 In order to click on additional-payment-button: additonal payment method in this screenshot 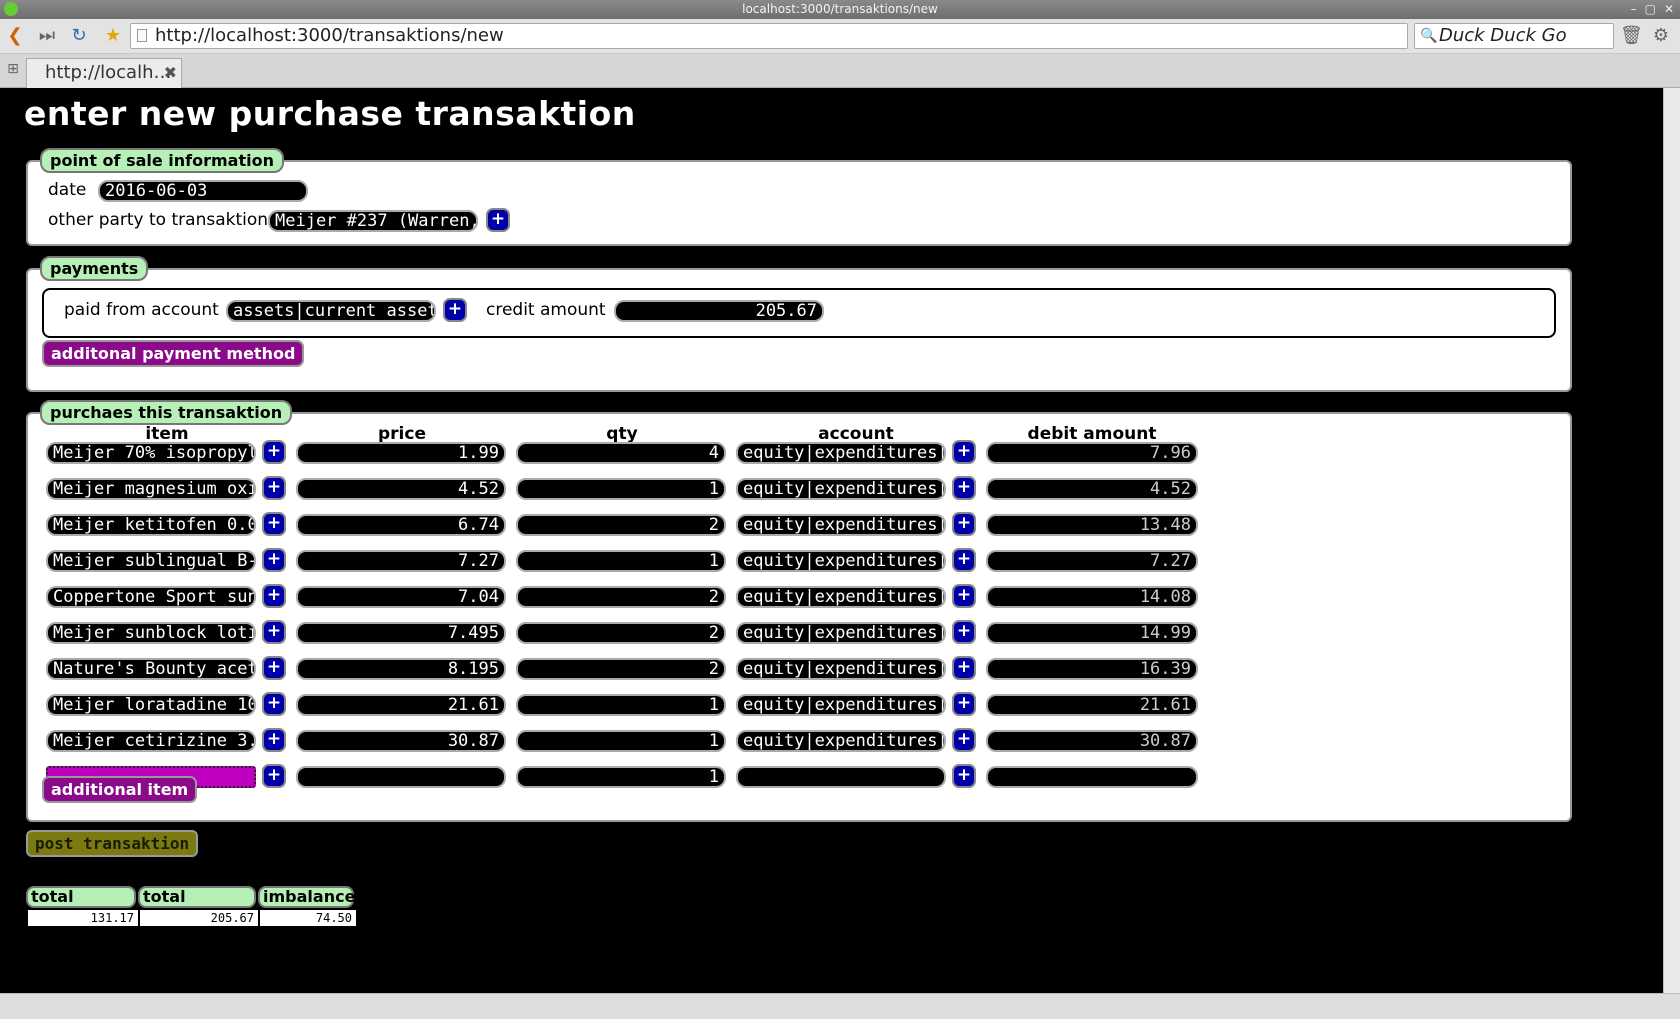, I will do `click(173, 353)`.